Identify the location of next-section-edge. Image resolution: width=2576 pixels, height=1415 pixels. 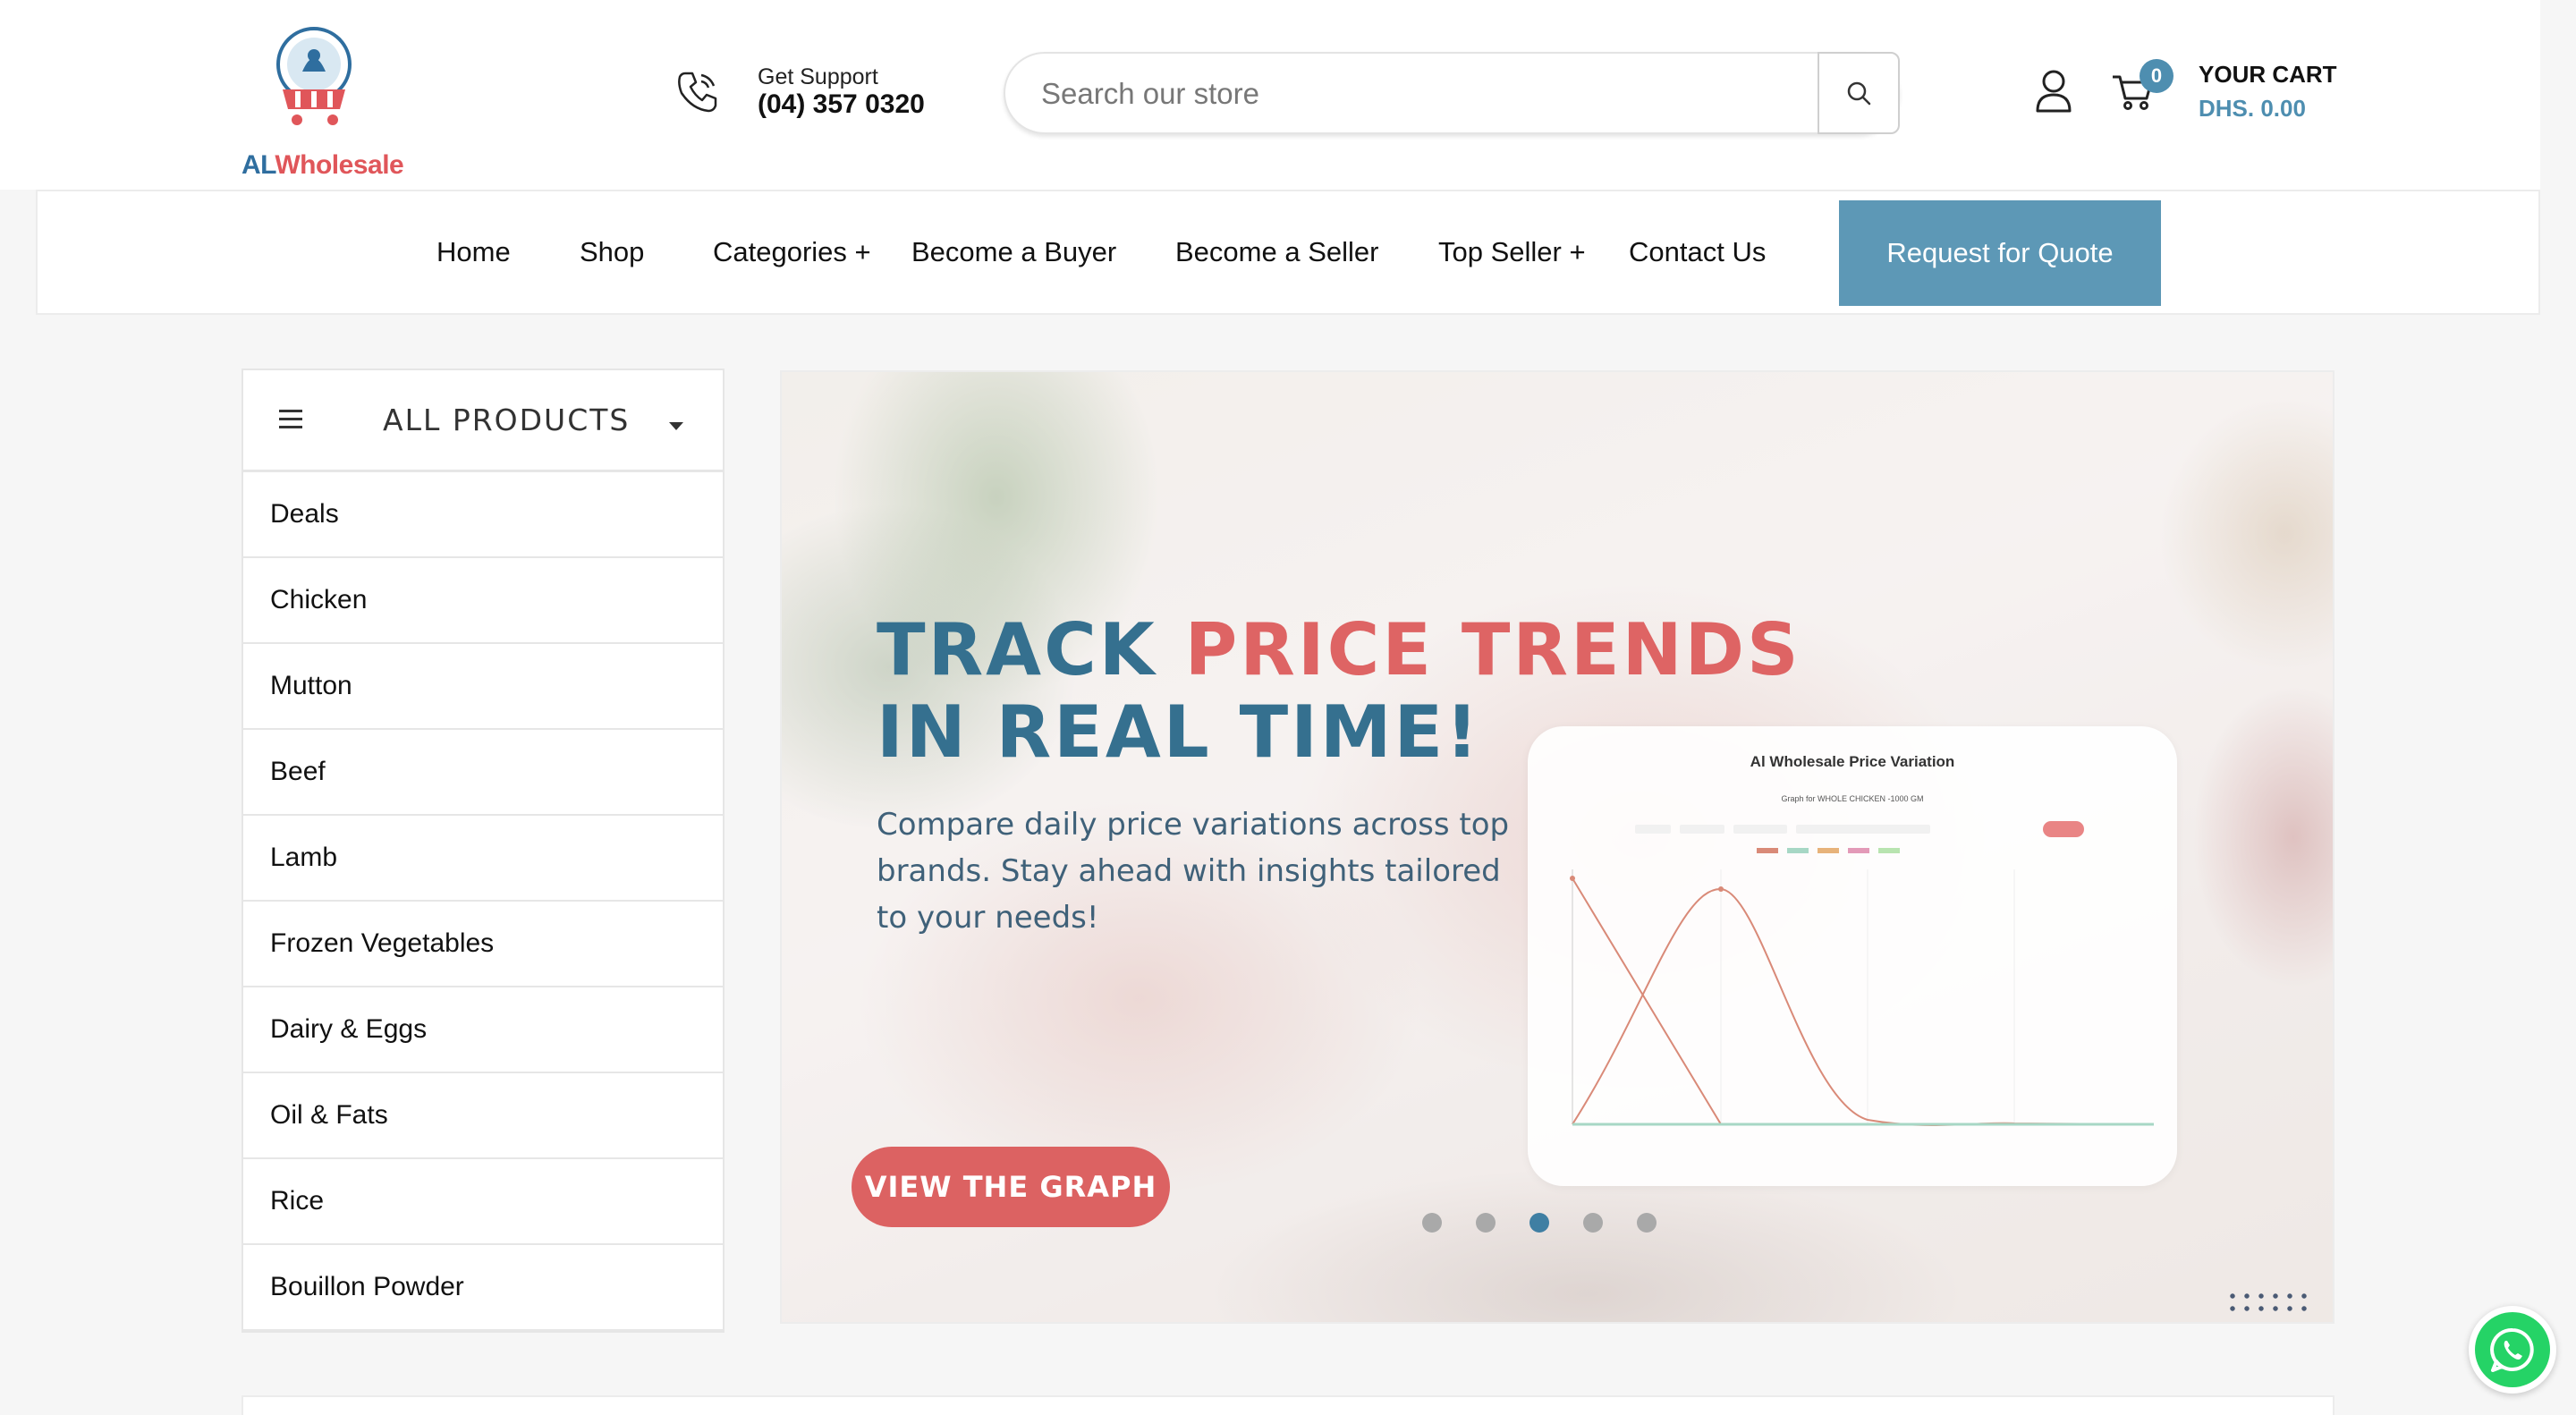
(1288, 1405).